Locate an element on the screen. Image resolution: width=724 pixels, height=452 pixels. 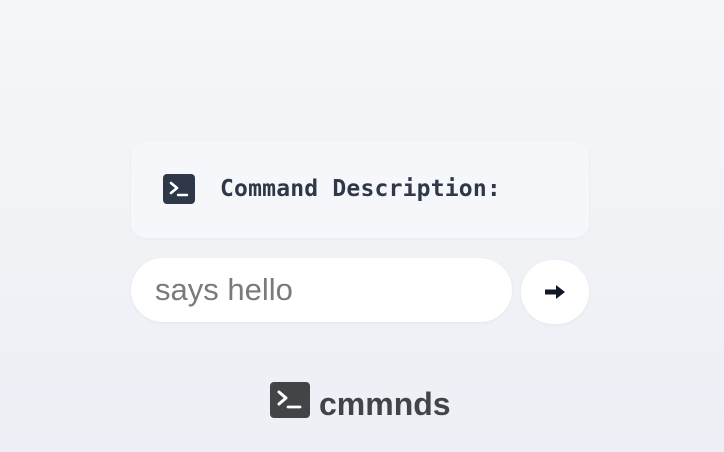
command-description-label: Command Description: is located at coordinates (360, 189).